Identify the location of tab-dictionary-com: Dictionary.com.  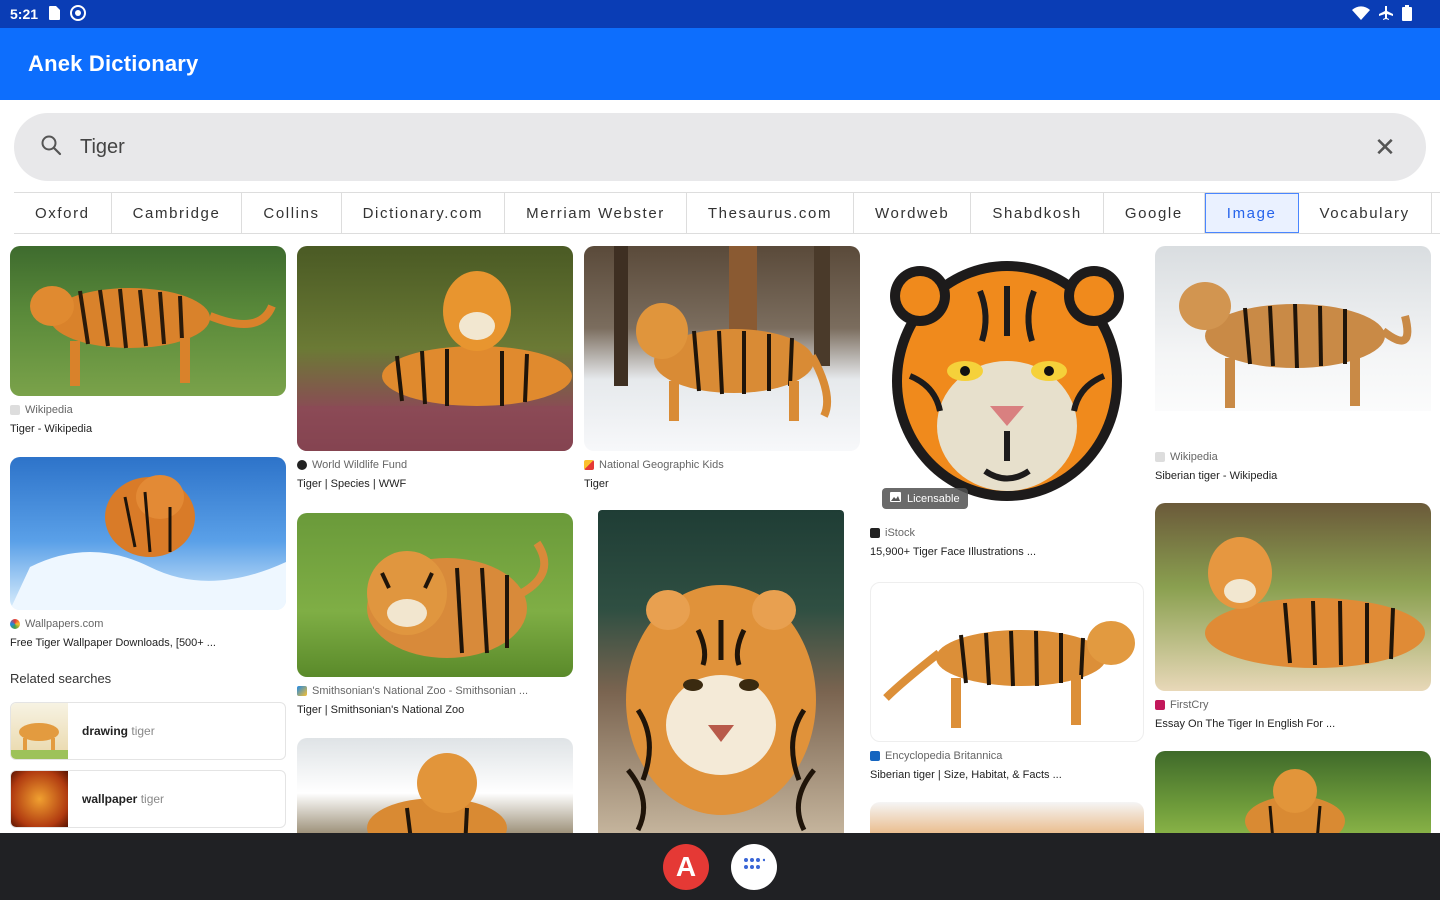
(423, 213).